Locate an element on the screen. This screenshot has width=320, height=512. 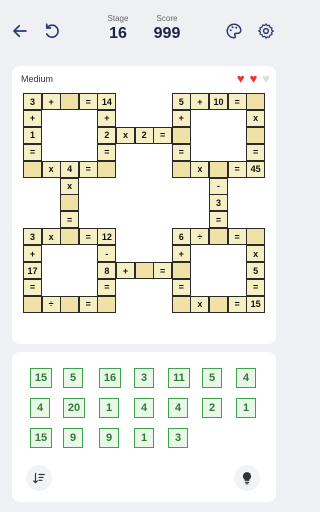
grid-cell: 10 is located at coordinates (218, 101).